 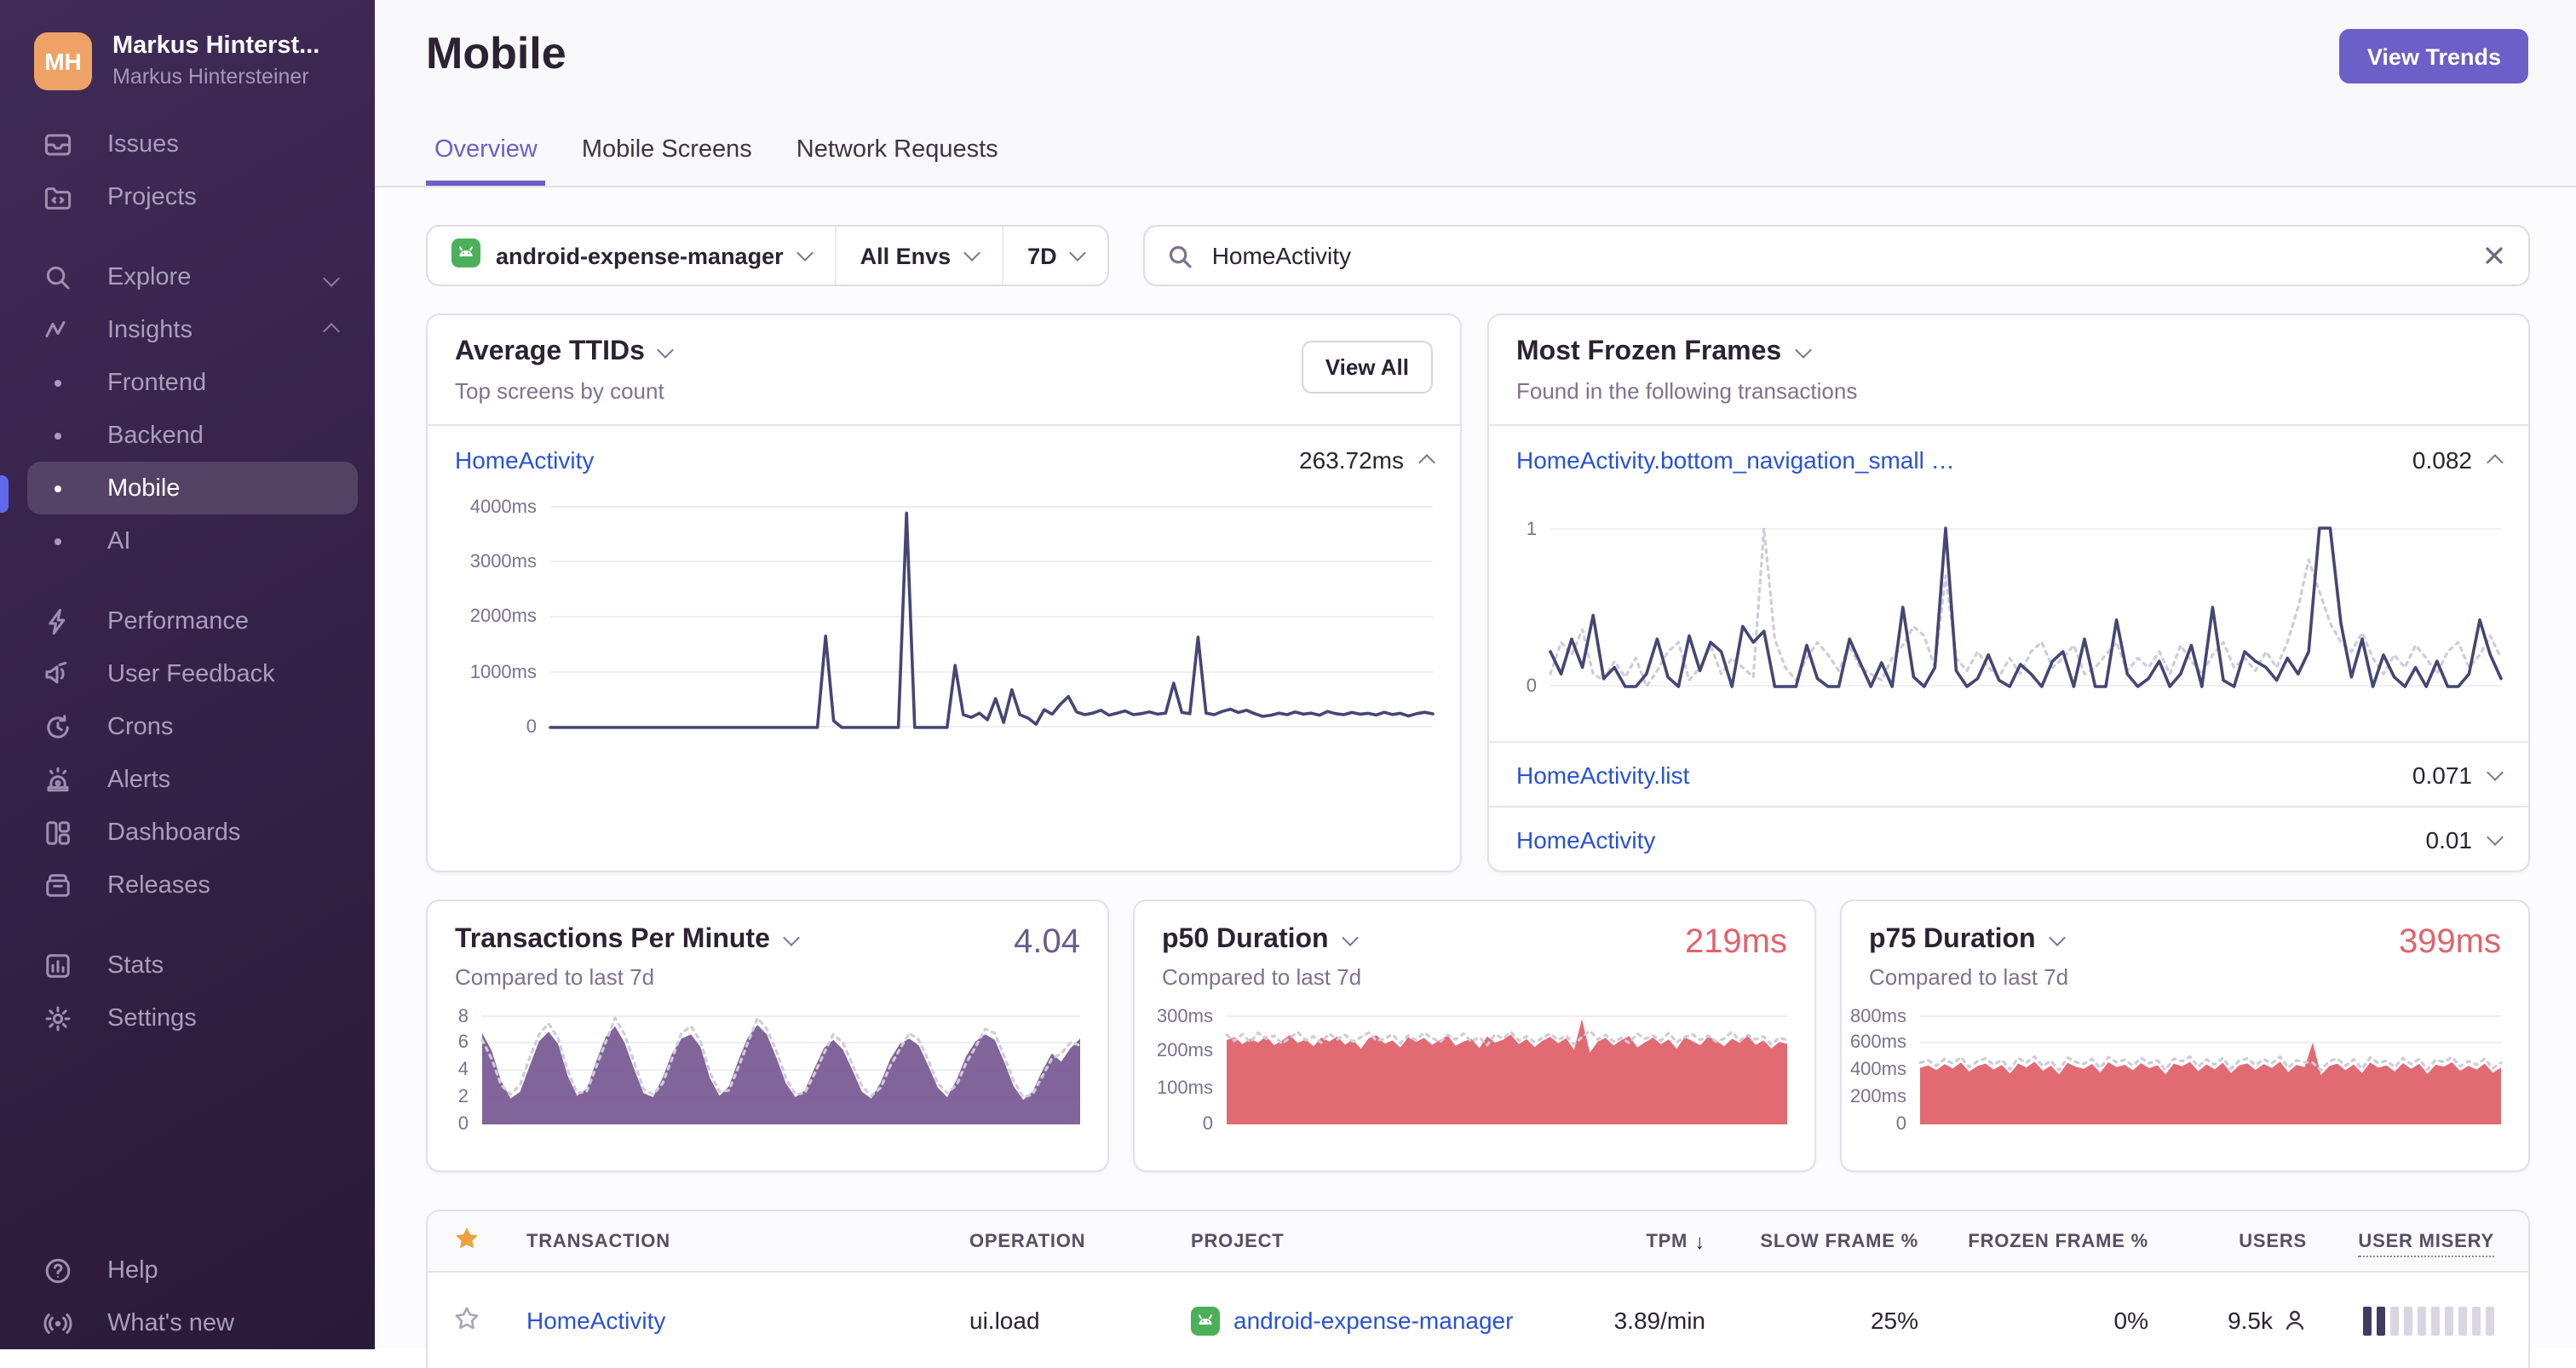 What do you see at coordinates (2248, 1320) in the screenshot?
I see `cell-users: 9.5k` at bounding box center [2248, 1320].